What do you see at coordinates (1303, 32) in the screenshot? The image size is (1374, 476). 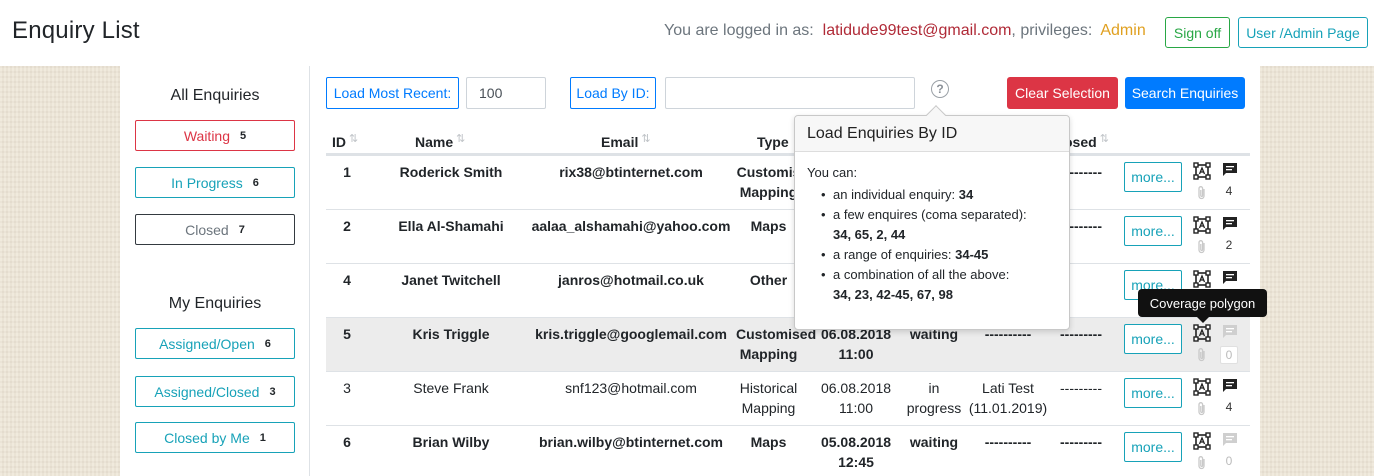 I see `admin-page-button: User /Admin Page` at bounding box center [1303, 32].